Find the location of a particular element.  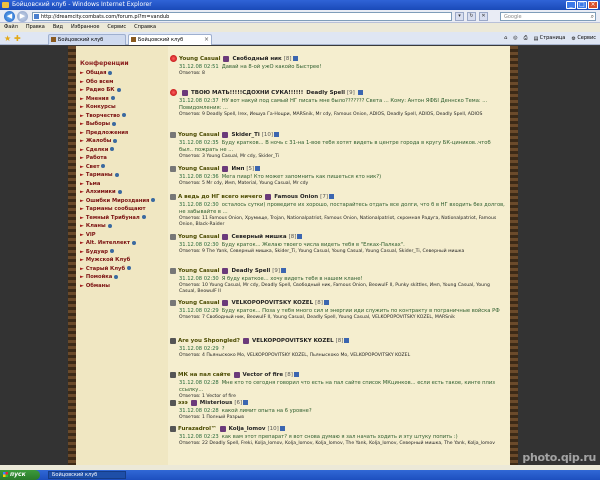

sidebar-item: ► Творчество is located at coordinates (117, 116).